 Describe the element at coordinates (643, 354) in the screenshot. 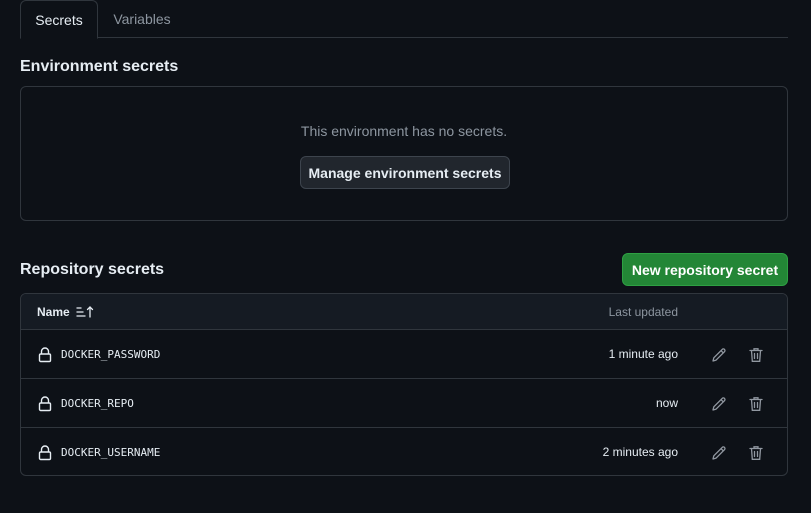

I see `secret-last-updated: 1 minute ago` at that location.